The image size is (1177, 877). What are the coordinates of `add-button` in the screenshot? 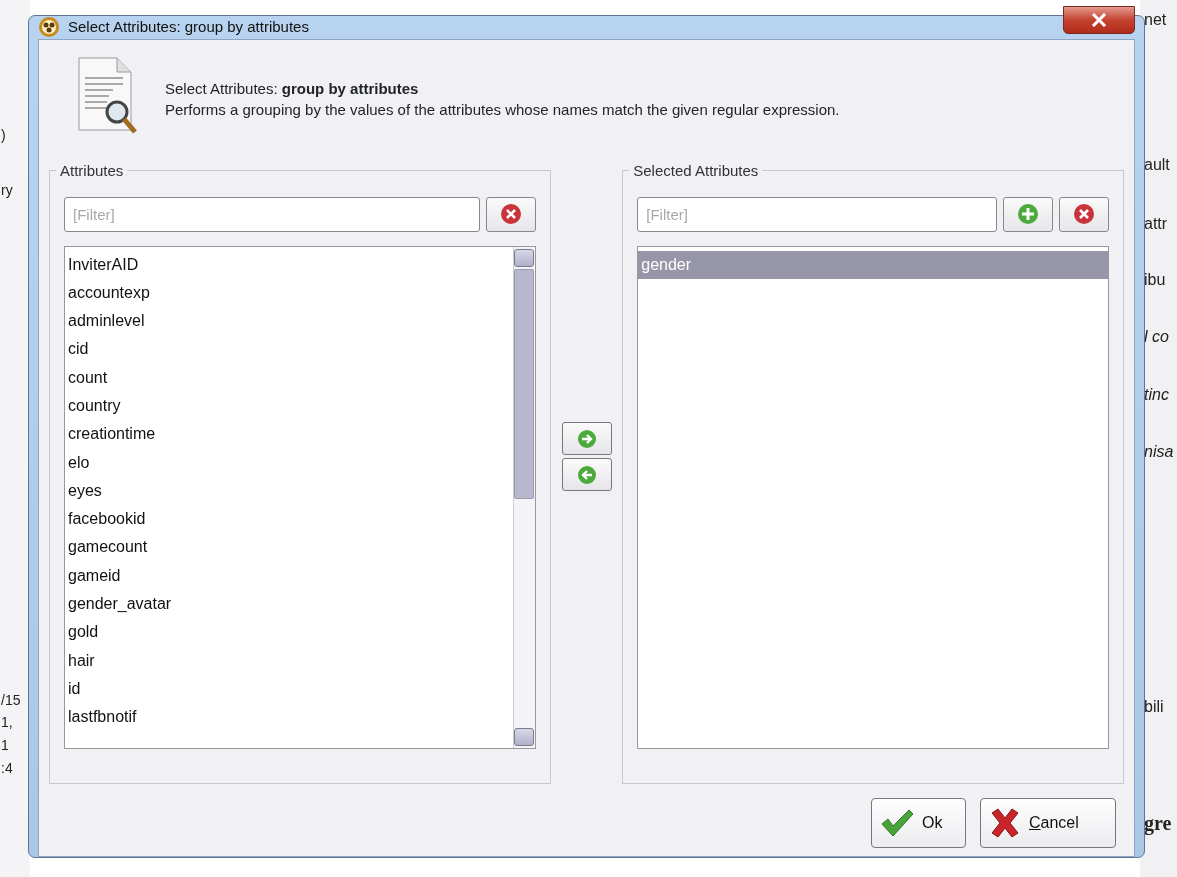 It's located at (1028, 214).